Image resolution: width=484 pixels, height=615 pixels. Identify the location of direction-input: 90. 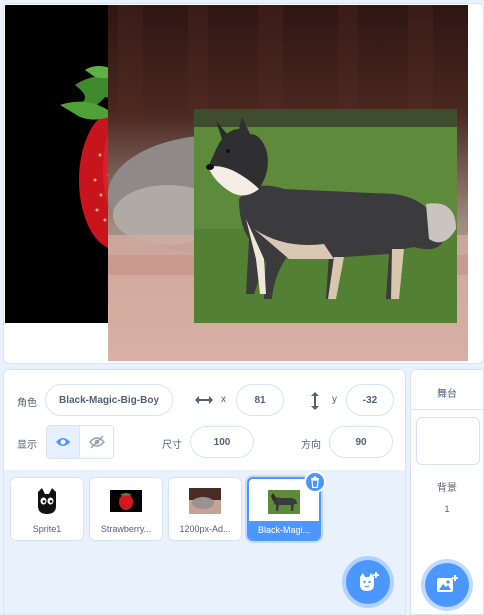
(361, 442).